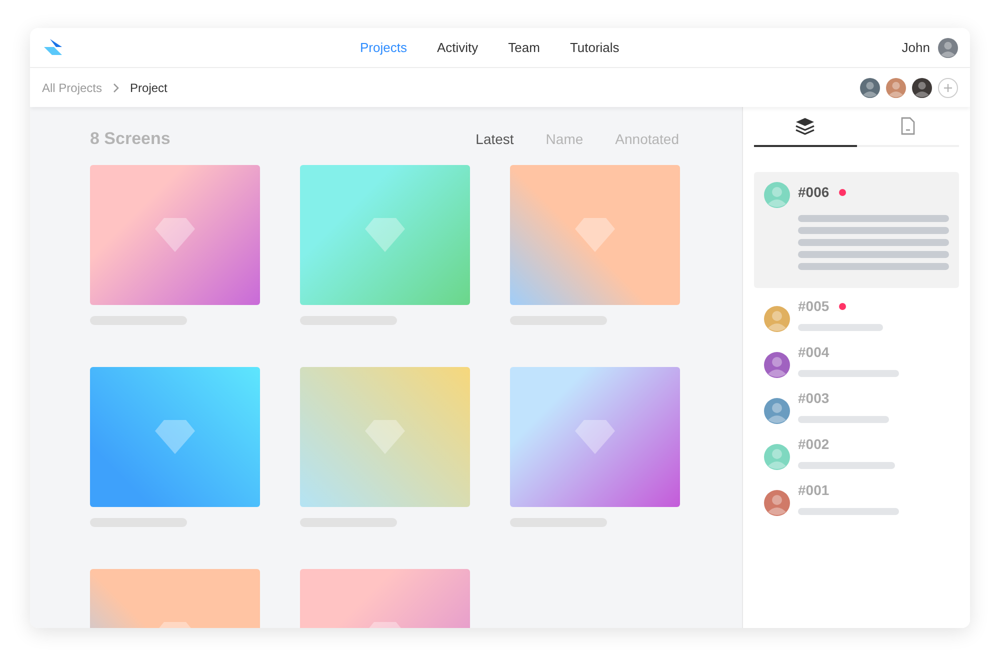 Image resolution: width=1000 pixels, height=660 pixels. Describe the element at coordinates (856, 499) in the screenshot. I see `comment-item: #001` at that location.